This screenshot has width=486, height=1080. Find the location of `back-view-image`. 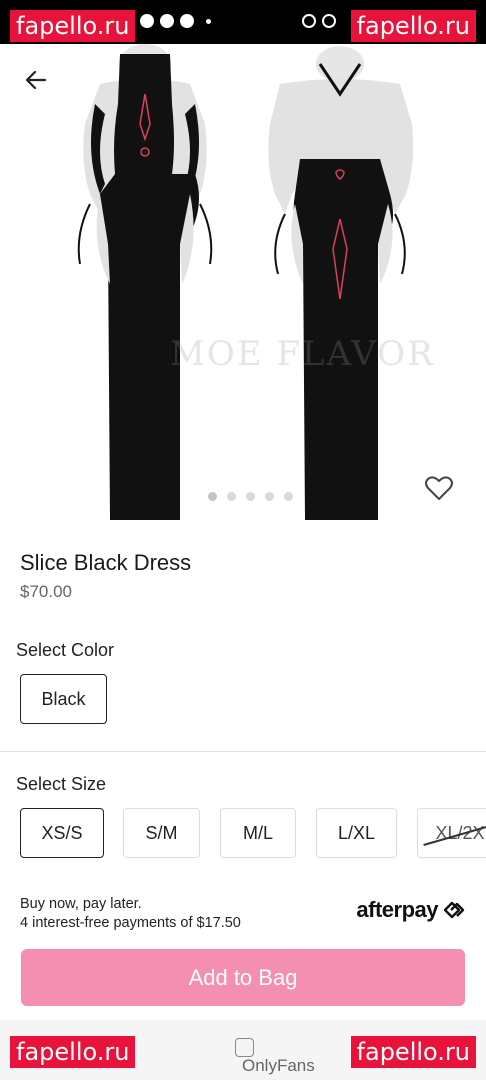

back-view-image is located at coordinates (341, 283).